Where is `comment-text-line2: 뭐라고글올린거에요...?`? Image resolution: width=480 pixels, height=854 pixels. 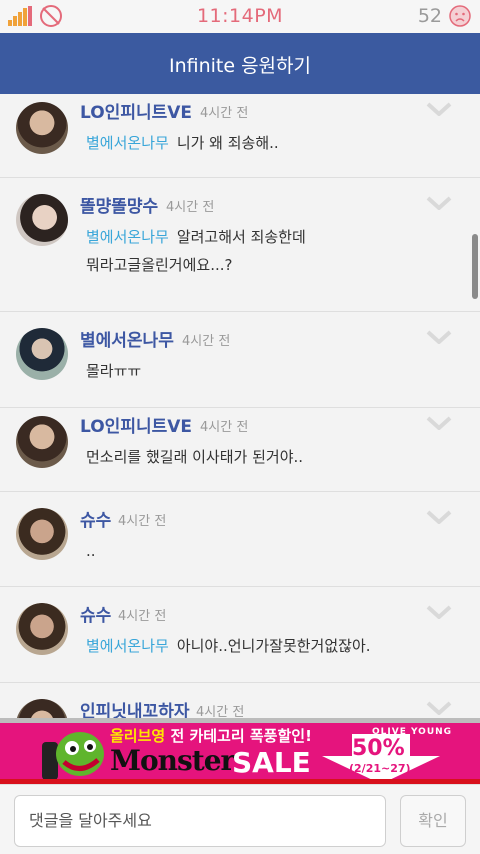
comment-text-line2: 뭐라고글올린거에요...? is located at coordinates (159, 265).